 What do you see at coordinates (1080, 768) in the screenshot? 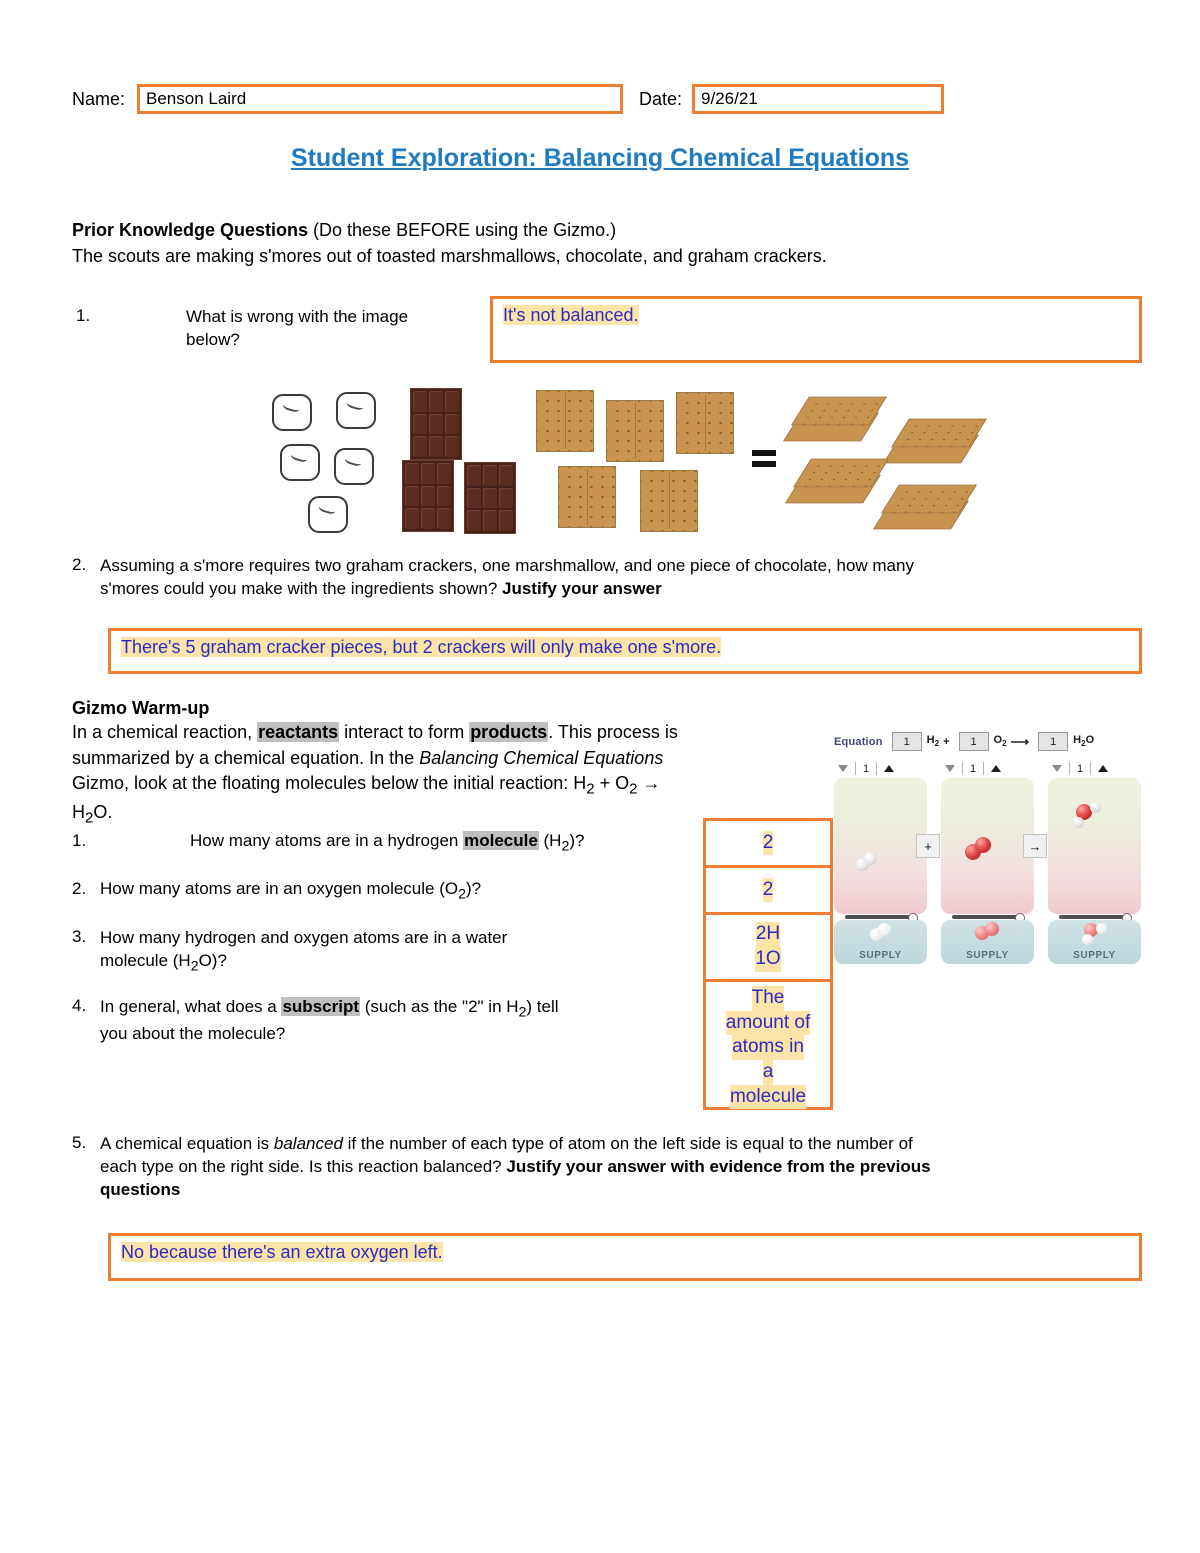
I see `gizmo-spinner-3: 1` at bounding box center [1080, 768].